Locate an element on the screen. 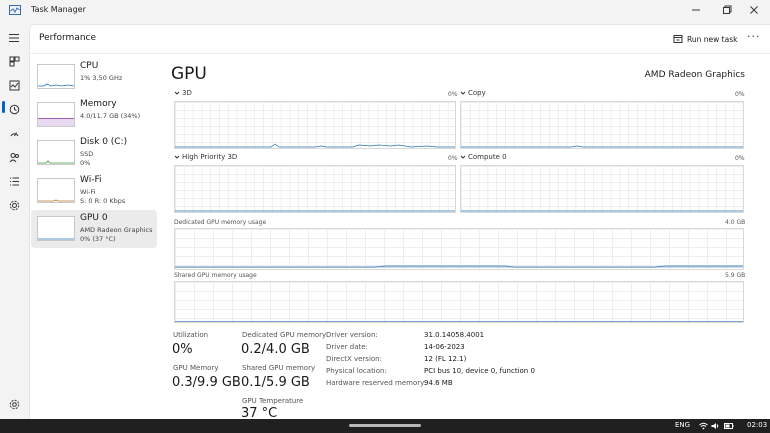 This screenshot has height=433, width=770. utilization-label: Utilization is located at coordinates (191, 335).